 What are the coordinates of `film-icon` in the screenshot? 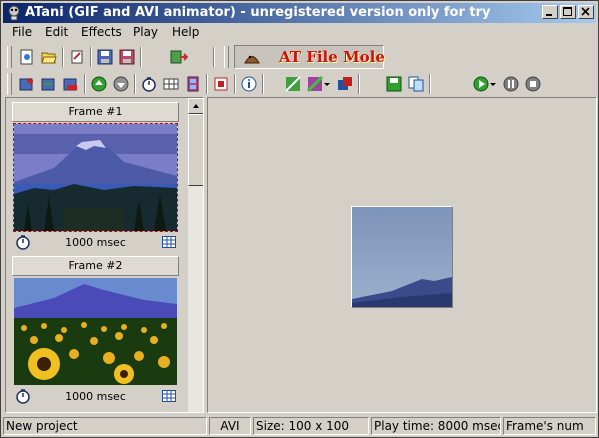 It's located at (193, 84).